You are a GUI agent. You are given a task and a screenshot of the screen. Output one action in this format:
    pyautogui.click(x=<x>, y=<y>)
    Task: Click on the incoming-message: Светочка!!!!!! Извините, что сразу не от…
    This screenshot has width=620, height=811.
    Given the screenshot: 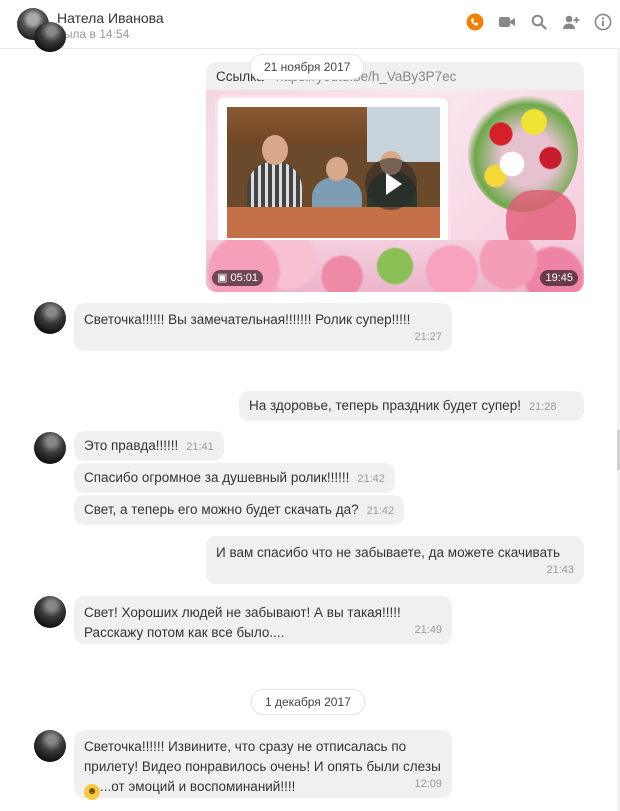 What is the action you would take?
    pyautogui.click(x=263, y=765)
    